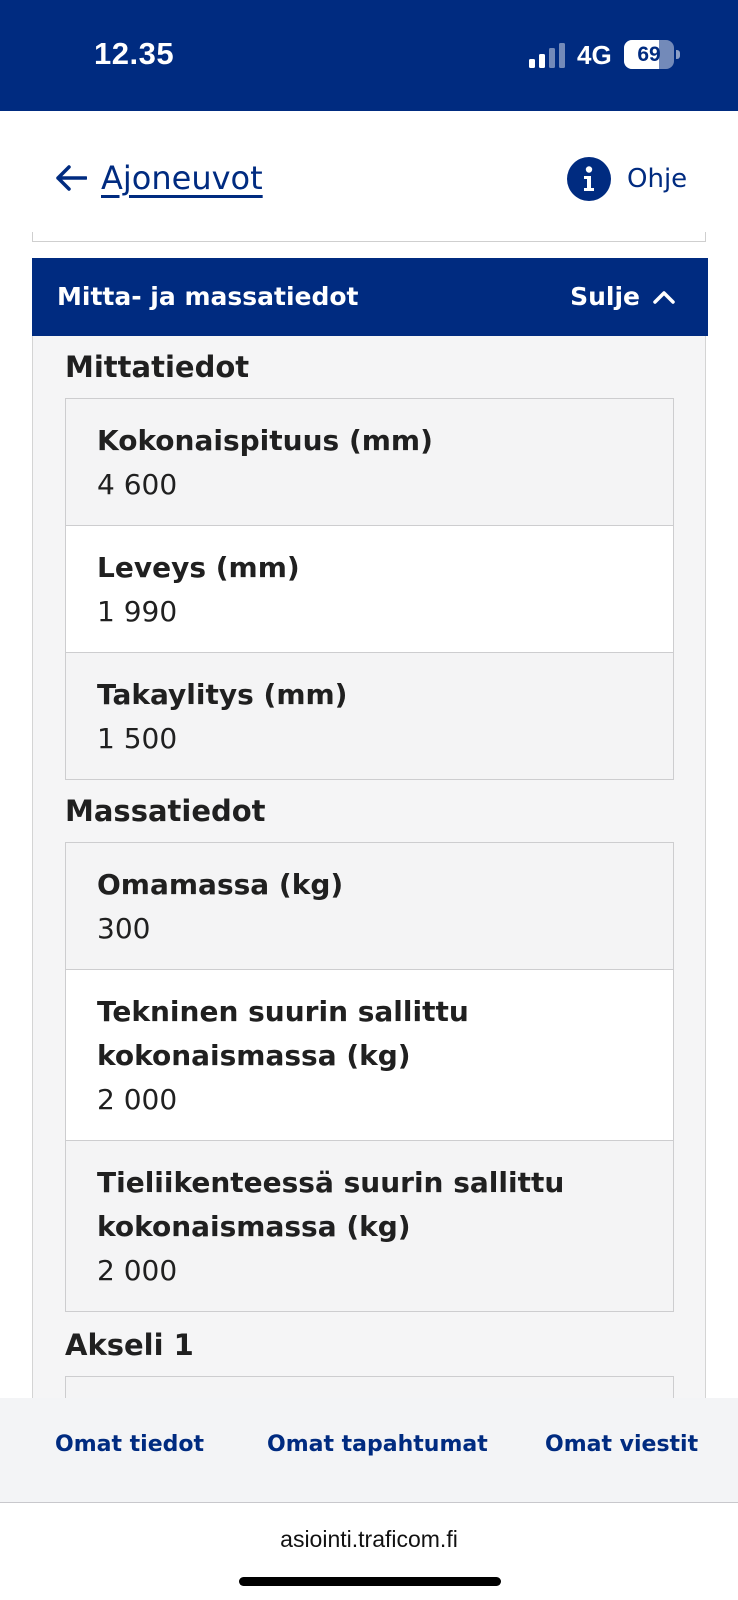  What do you see at coordinates (71, 178) in the screenshot?
I see `arrow-left-icon` at bounding box center [71, 178].